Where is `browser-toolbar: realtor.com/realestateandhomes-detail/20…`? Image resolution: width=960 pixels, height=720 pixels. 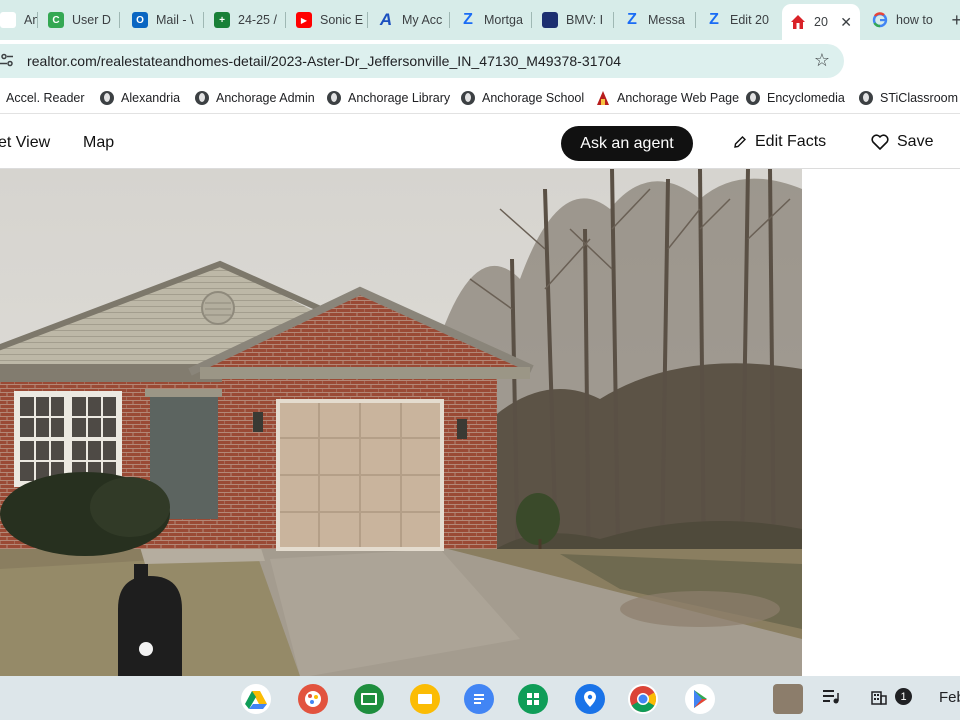
browser-toolbar: realtor.com/realestateandhomes-detail/20… is located at coordinates (480, 75).